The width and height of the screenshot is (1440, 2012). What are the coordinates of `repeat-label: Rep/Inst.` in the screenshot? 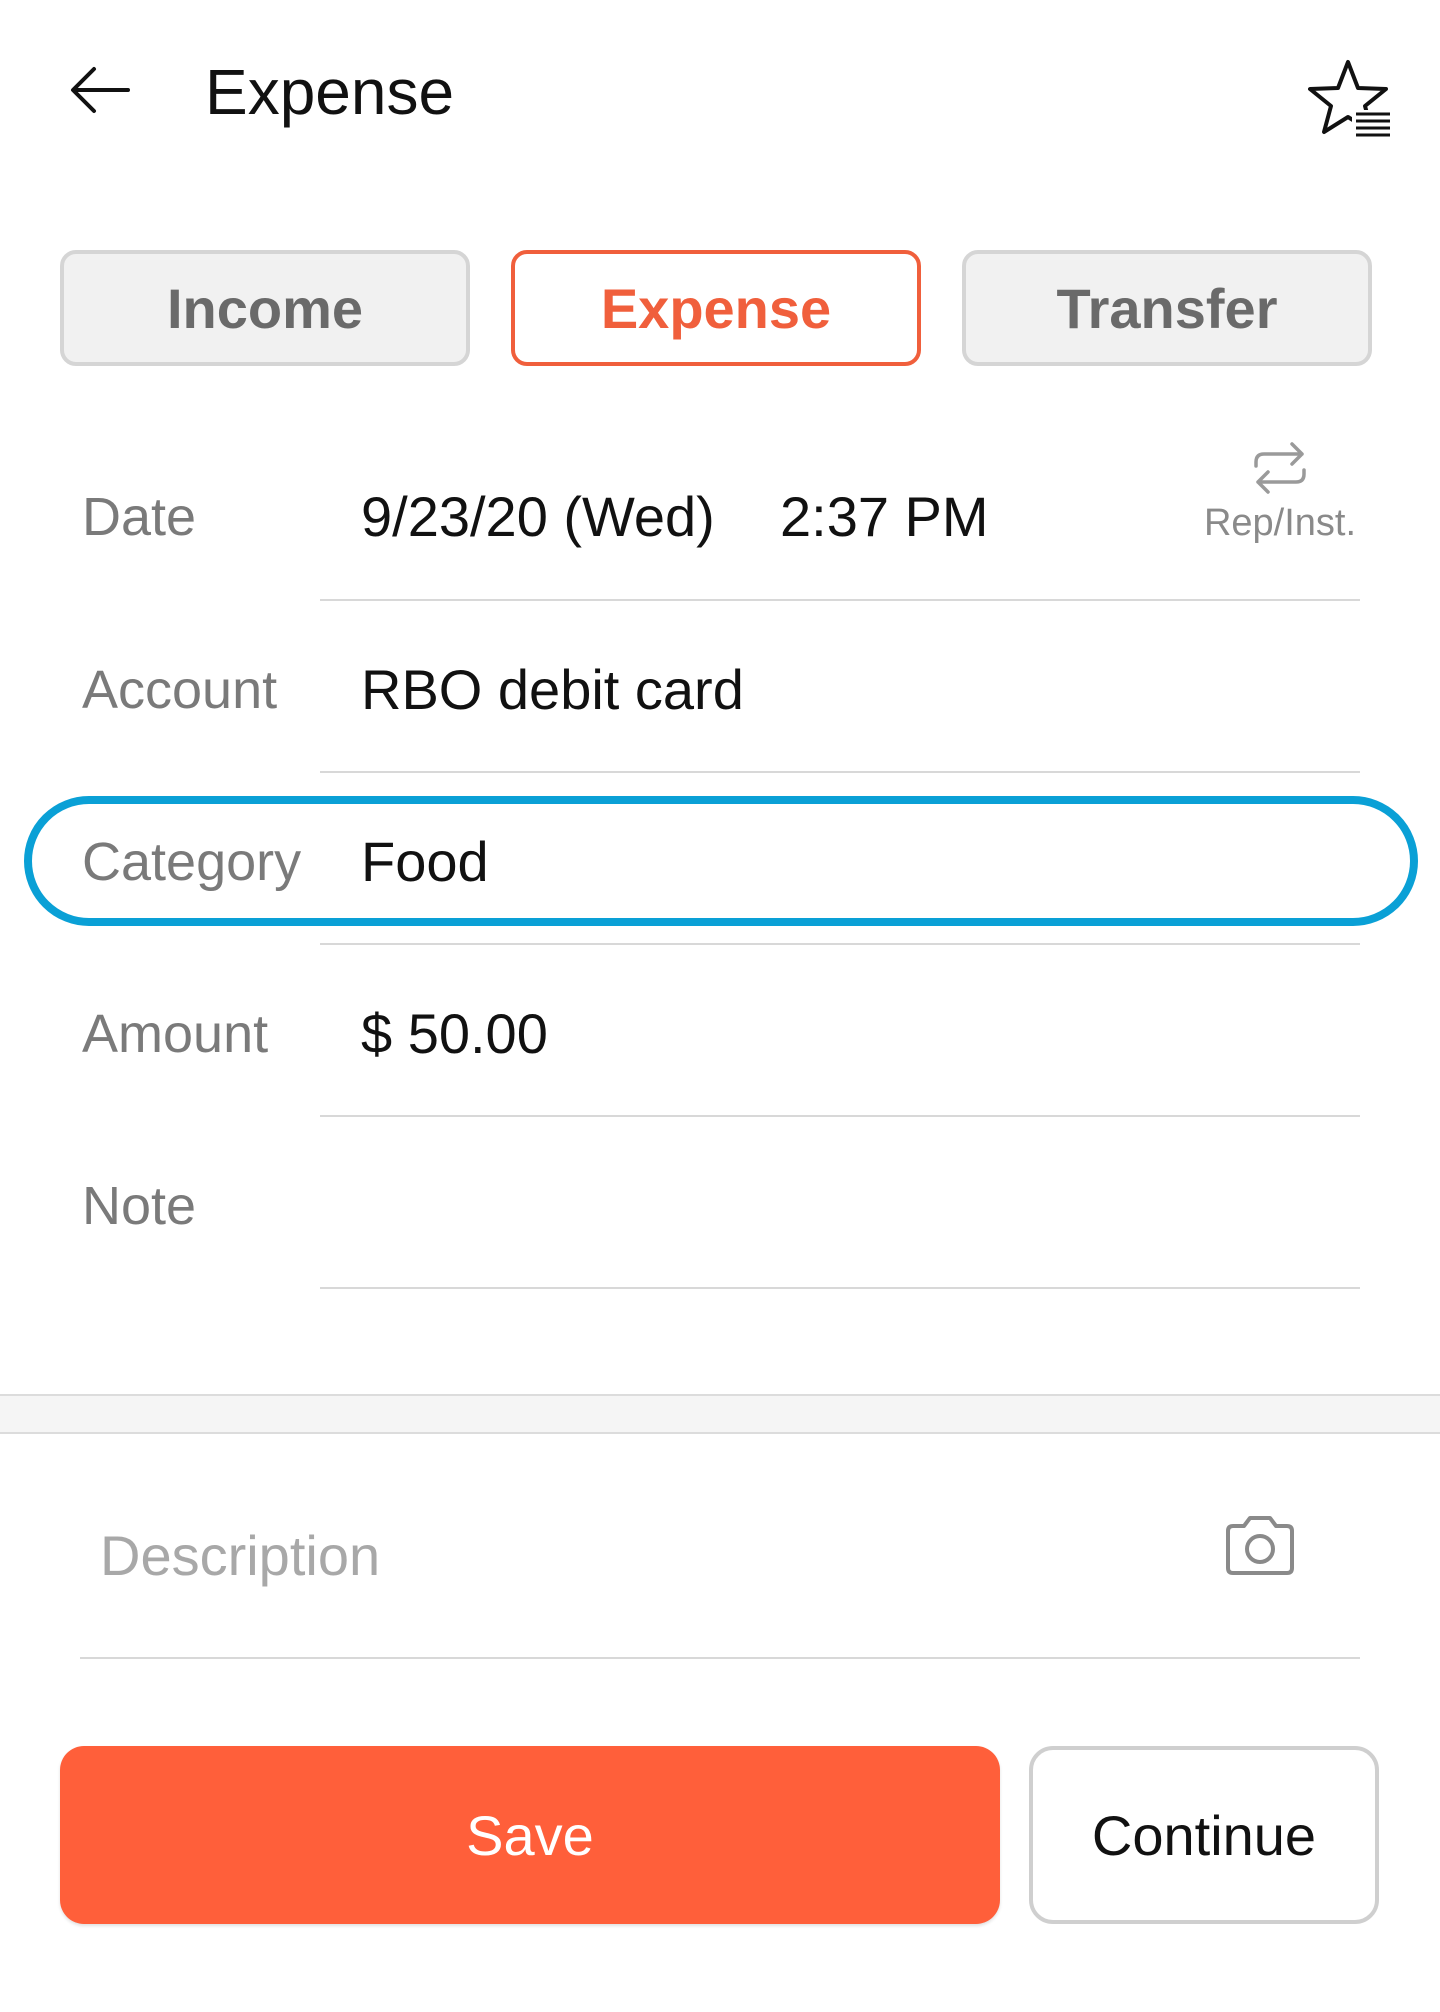 It's located at (1280, 523).